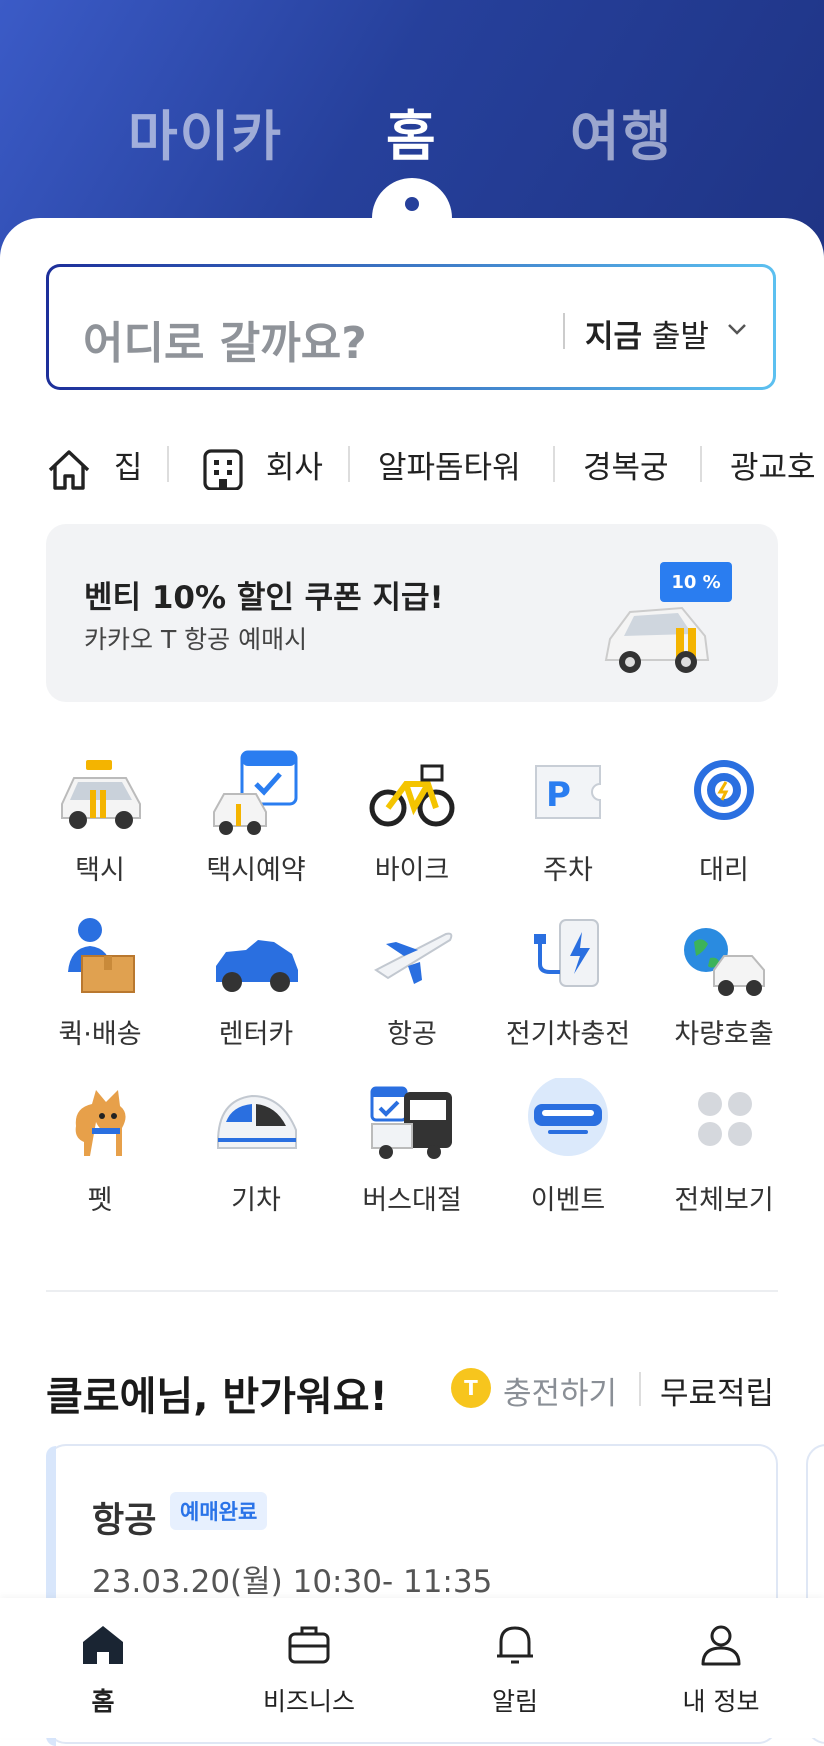 This screenshot has height=1746, width=824. Describe the element at coordinates (568, 1117) in the screenshot. I see `event-badge-icon` at that location.